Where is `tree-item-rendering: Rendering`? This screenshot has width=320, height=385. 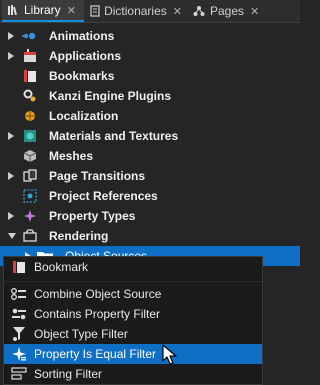 tree-item-rendering: Rendering is located at coordinates (150, 236).